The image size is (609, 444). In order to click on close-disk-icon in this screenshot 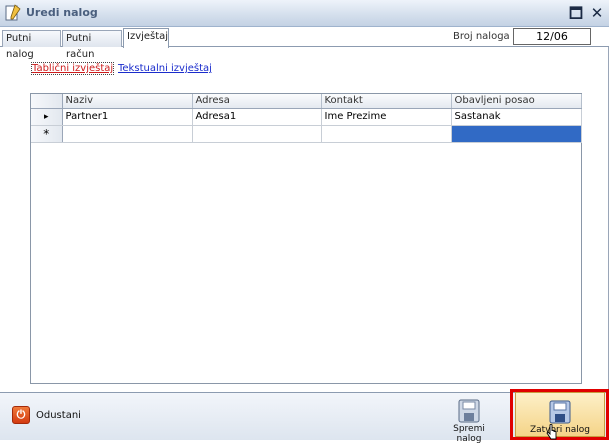, I will do `click(560, 412)`.